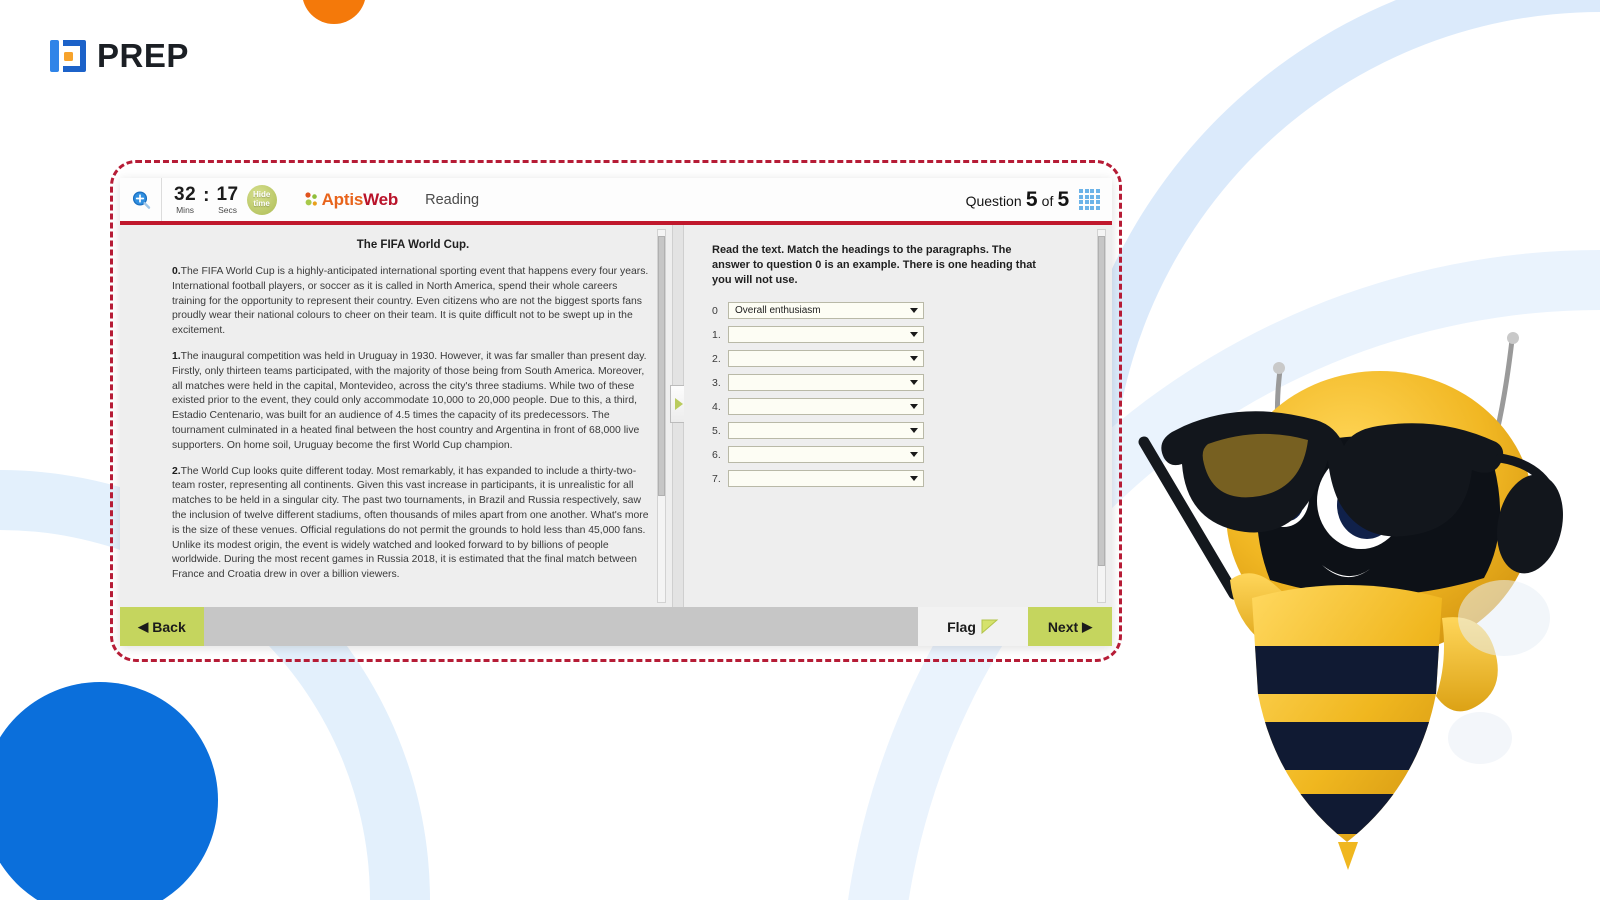 This screenshot has height=900, width=1600. What do you see at coordinates (1089, 199) in the screenshot?
I see `question-grid-icon` at bounding box center [1089, 199].